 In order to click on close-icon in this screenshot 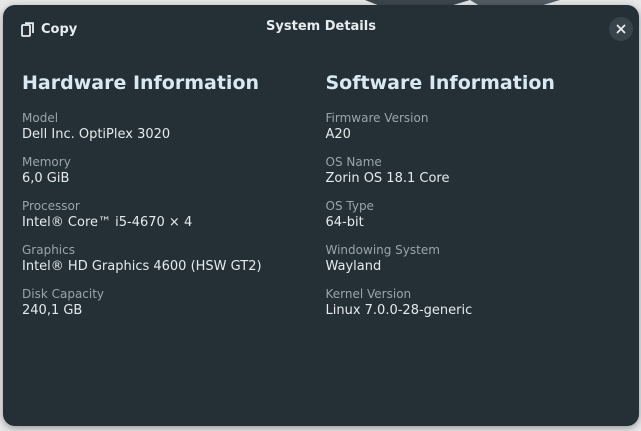, I will do `click(621, 29)`.